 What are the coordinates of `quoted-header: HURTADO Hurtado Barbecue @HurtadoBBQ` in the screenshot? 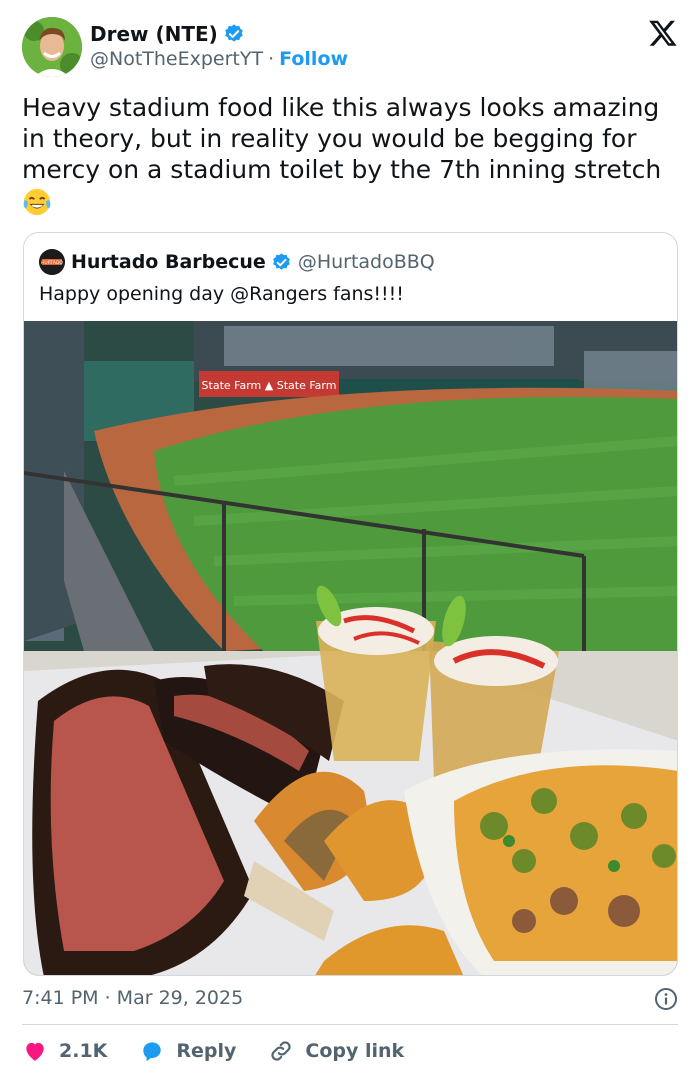 It's located at (237, 262).